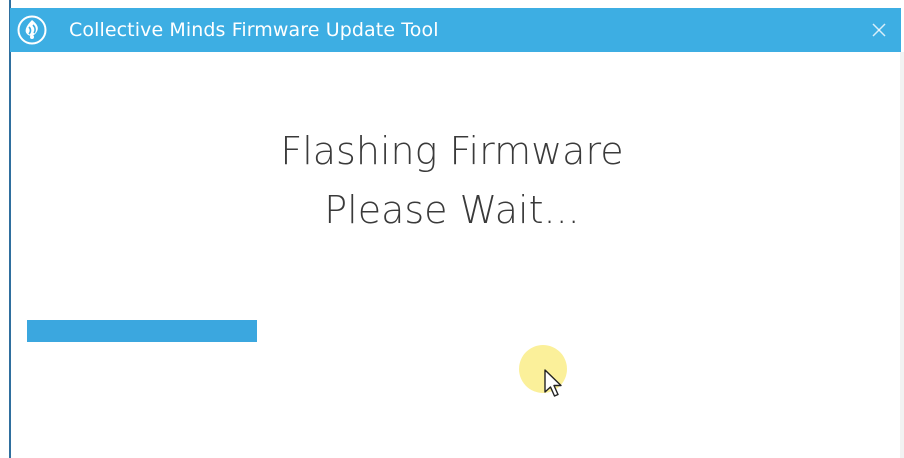 The image size is (904, 458). What do you see at coordinates (452, 331) in the screenshot?
I see `progress-bar` at bounding box center [452, 331].